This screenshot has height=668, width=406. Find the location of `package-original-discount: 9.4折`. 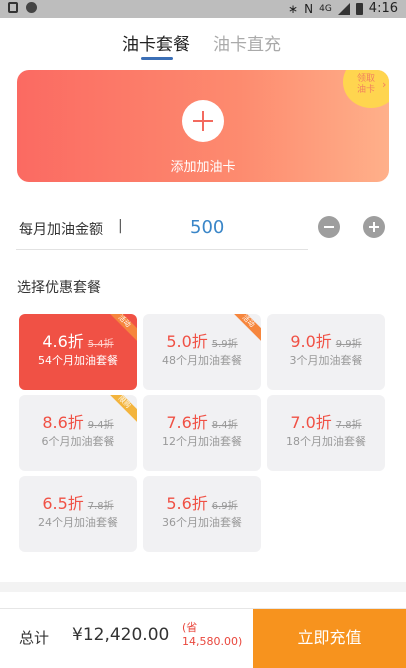

package-original-discount: 9.4折 is located at coordinates (100, 425).